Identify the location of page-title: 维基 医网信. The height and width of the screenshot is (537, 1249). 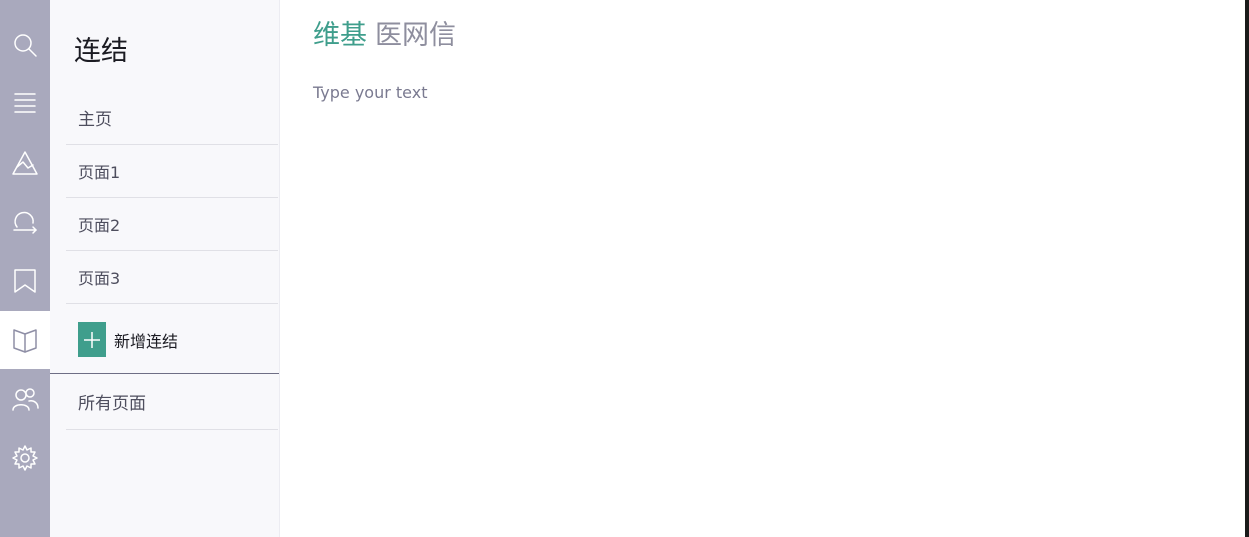
(384, 36).